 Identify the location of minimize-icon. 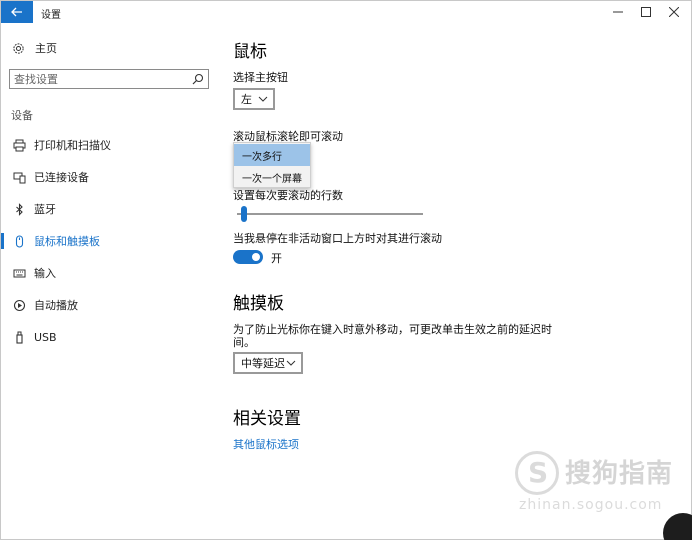
(618, 12).